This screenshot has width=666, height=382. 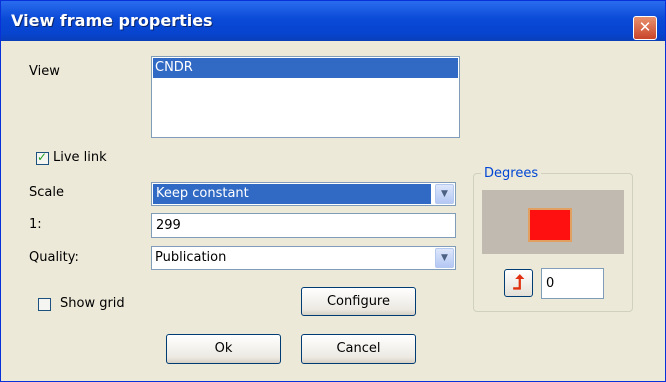 I want to click on ok-button: Ok, so click(x=223, y=349).